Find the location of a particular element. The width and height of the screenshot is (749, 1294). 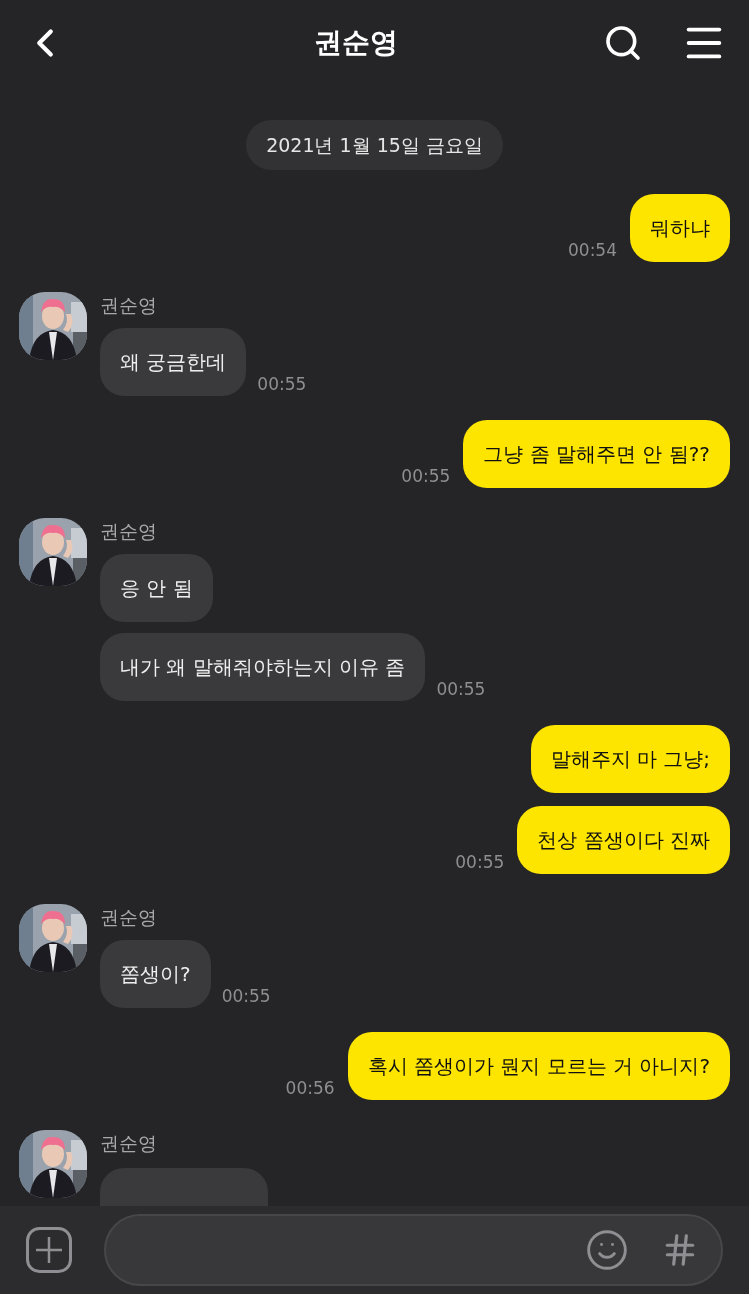

message-time: 00:54 is located at coordinates (592, 250).